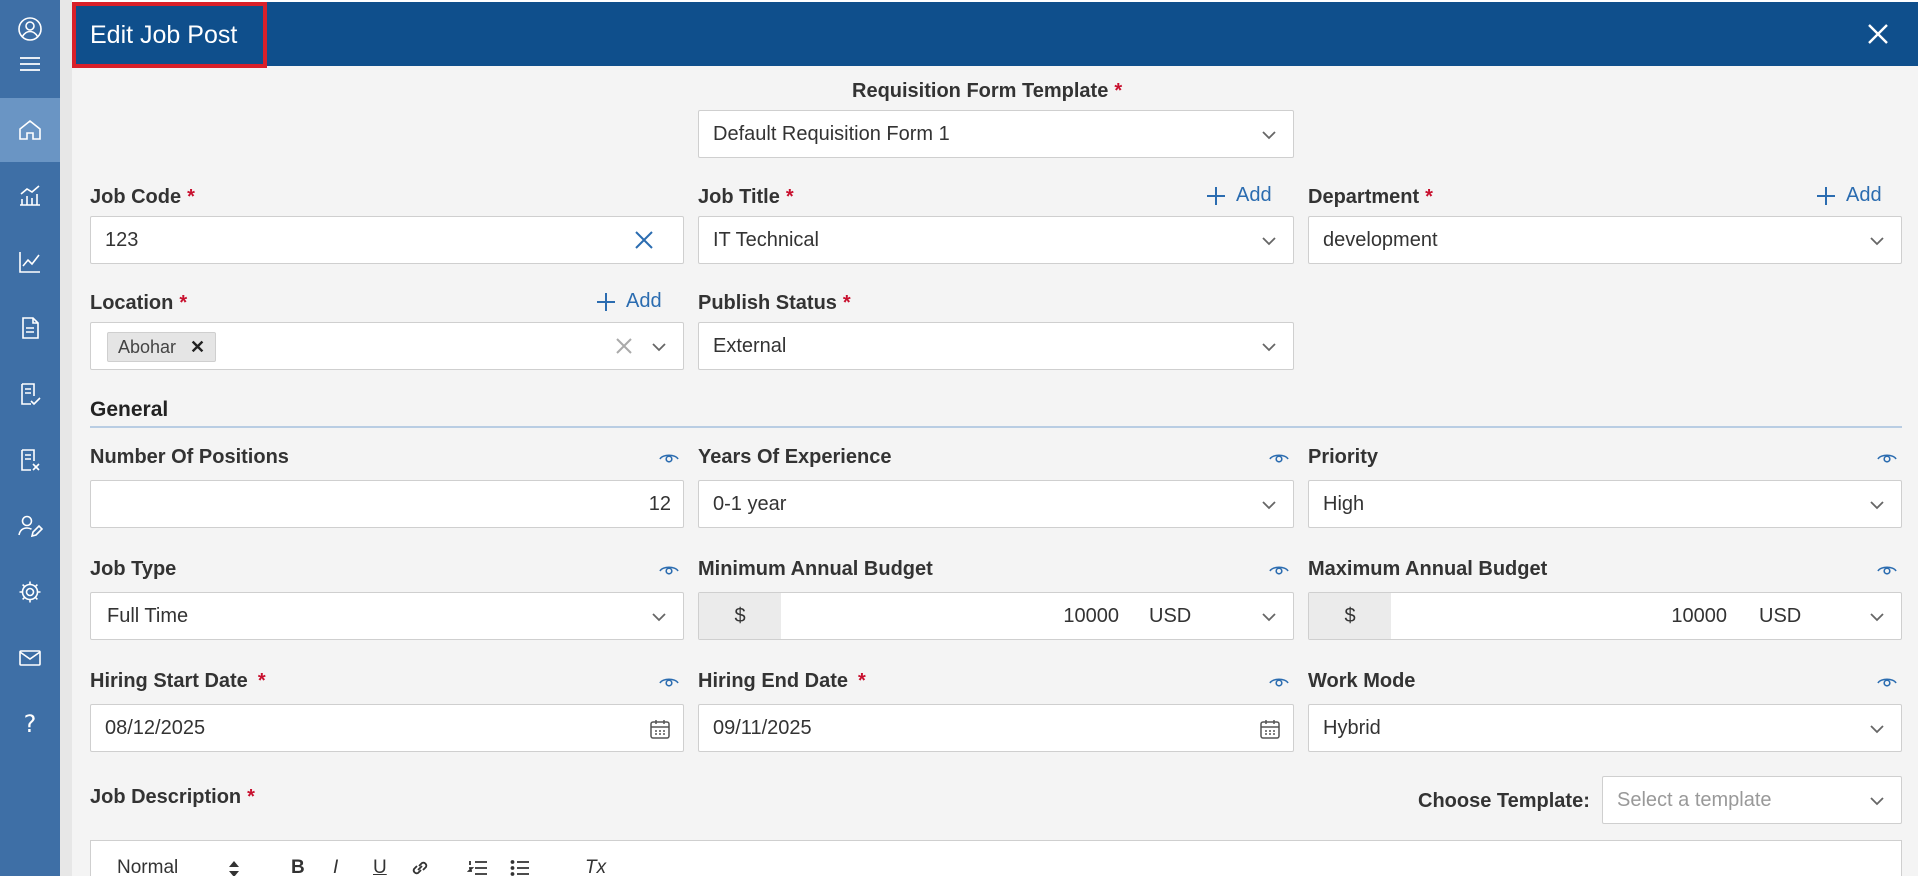 This screenshot has height=876, width=1918. I want to click on number-of-positions-input: 12, so click(387, 504).